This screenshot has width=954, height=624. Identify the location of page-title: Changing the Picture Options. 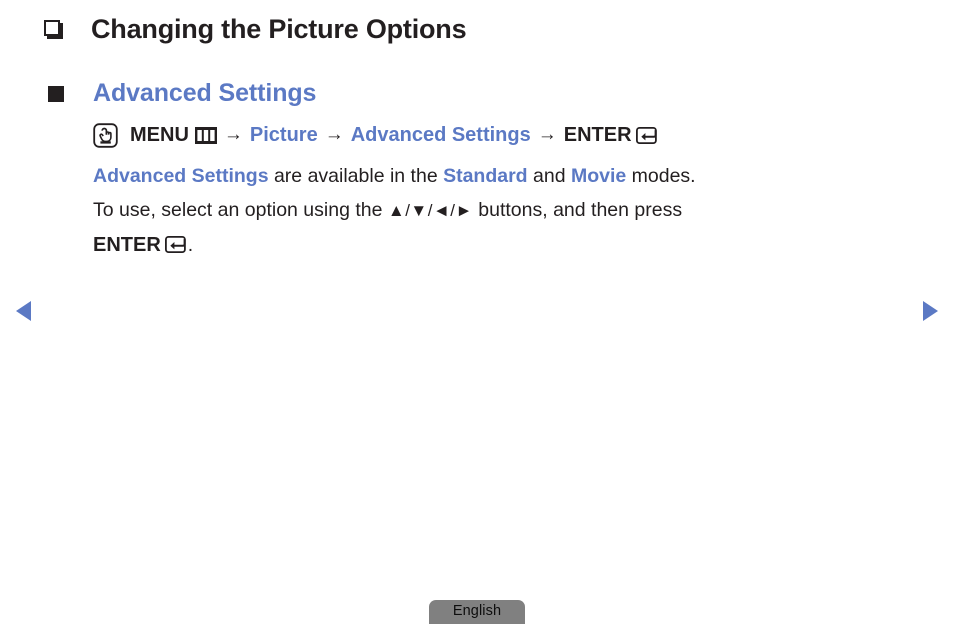
(279, 29).